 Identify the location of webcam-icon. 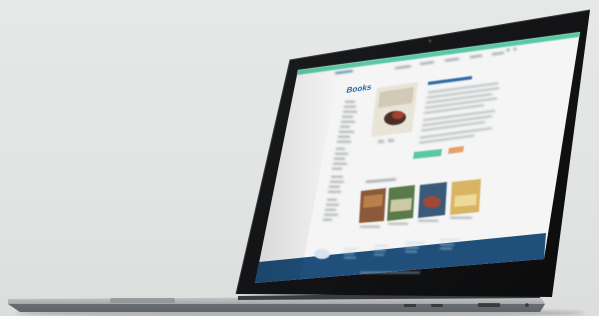
(430, 41).